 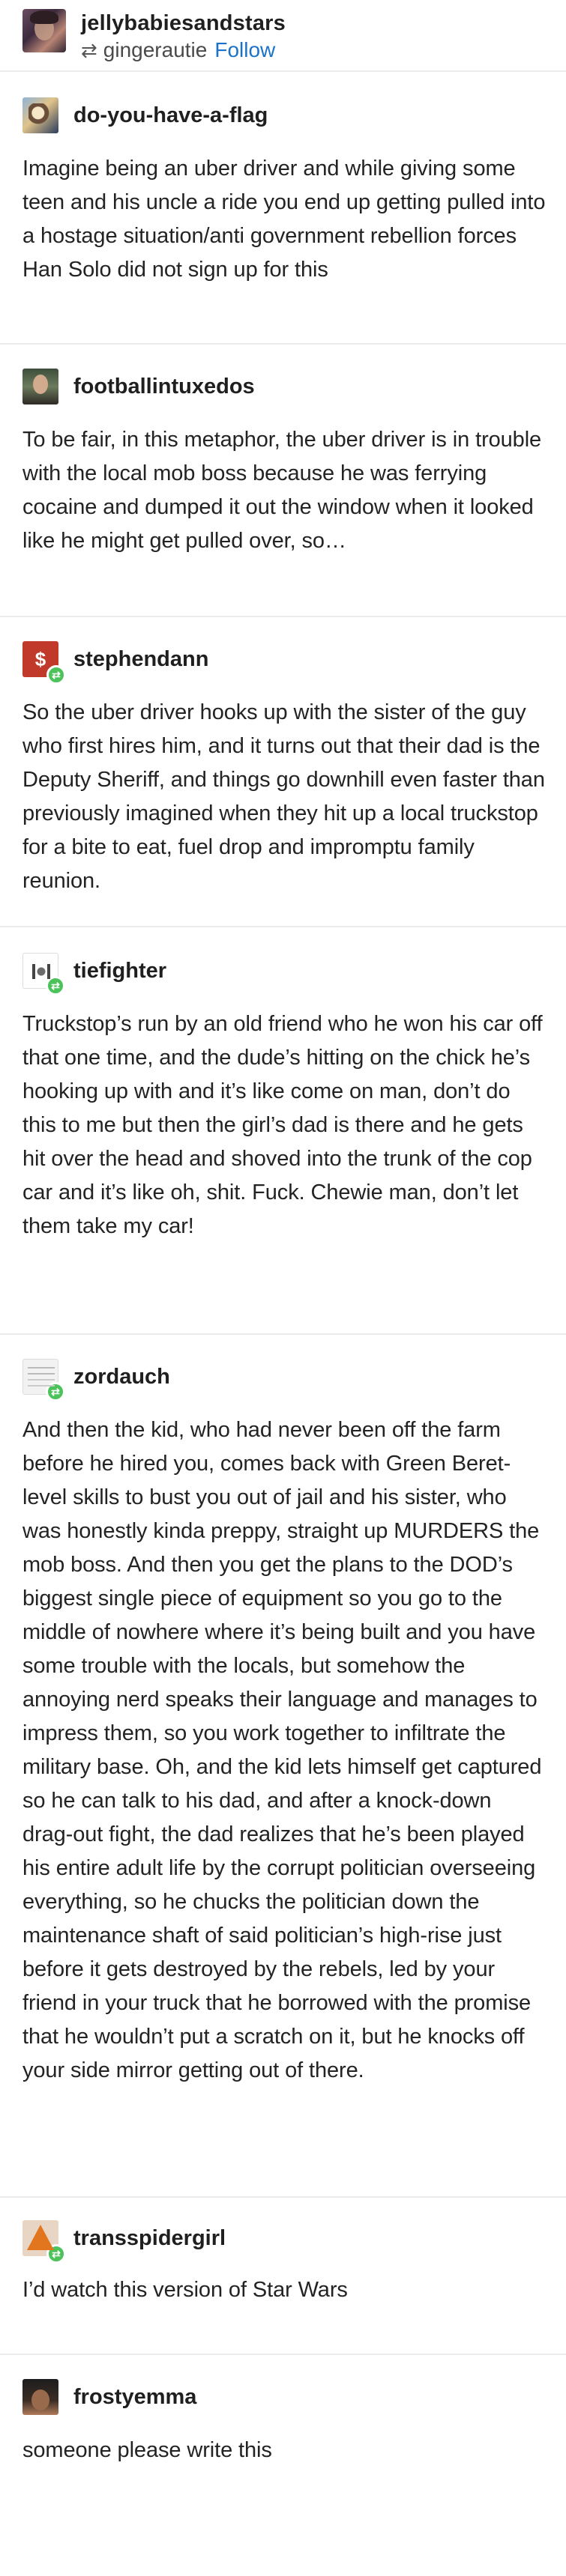 What do you see at coordinates (284, 2450) in the screenshot?
I see `entry-body: someone please write this` at bounding box center [284, 2450].